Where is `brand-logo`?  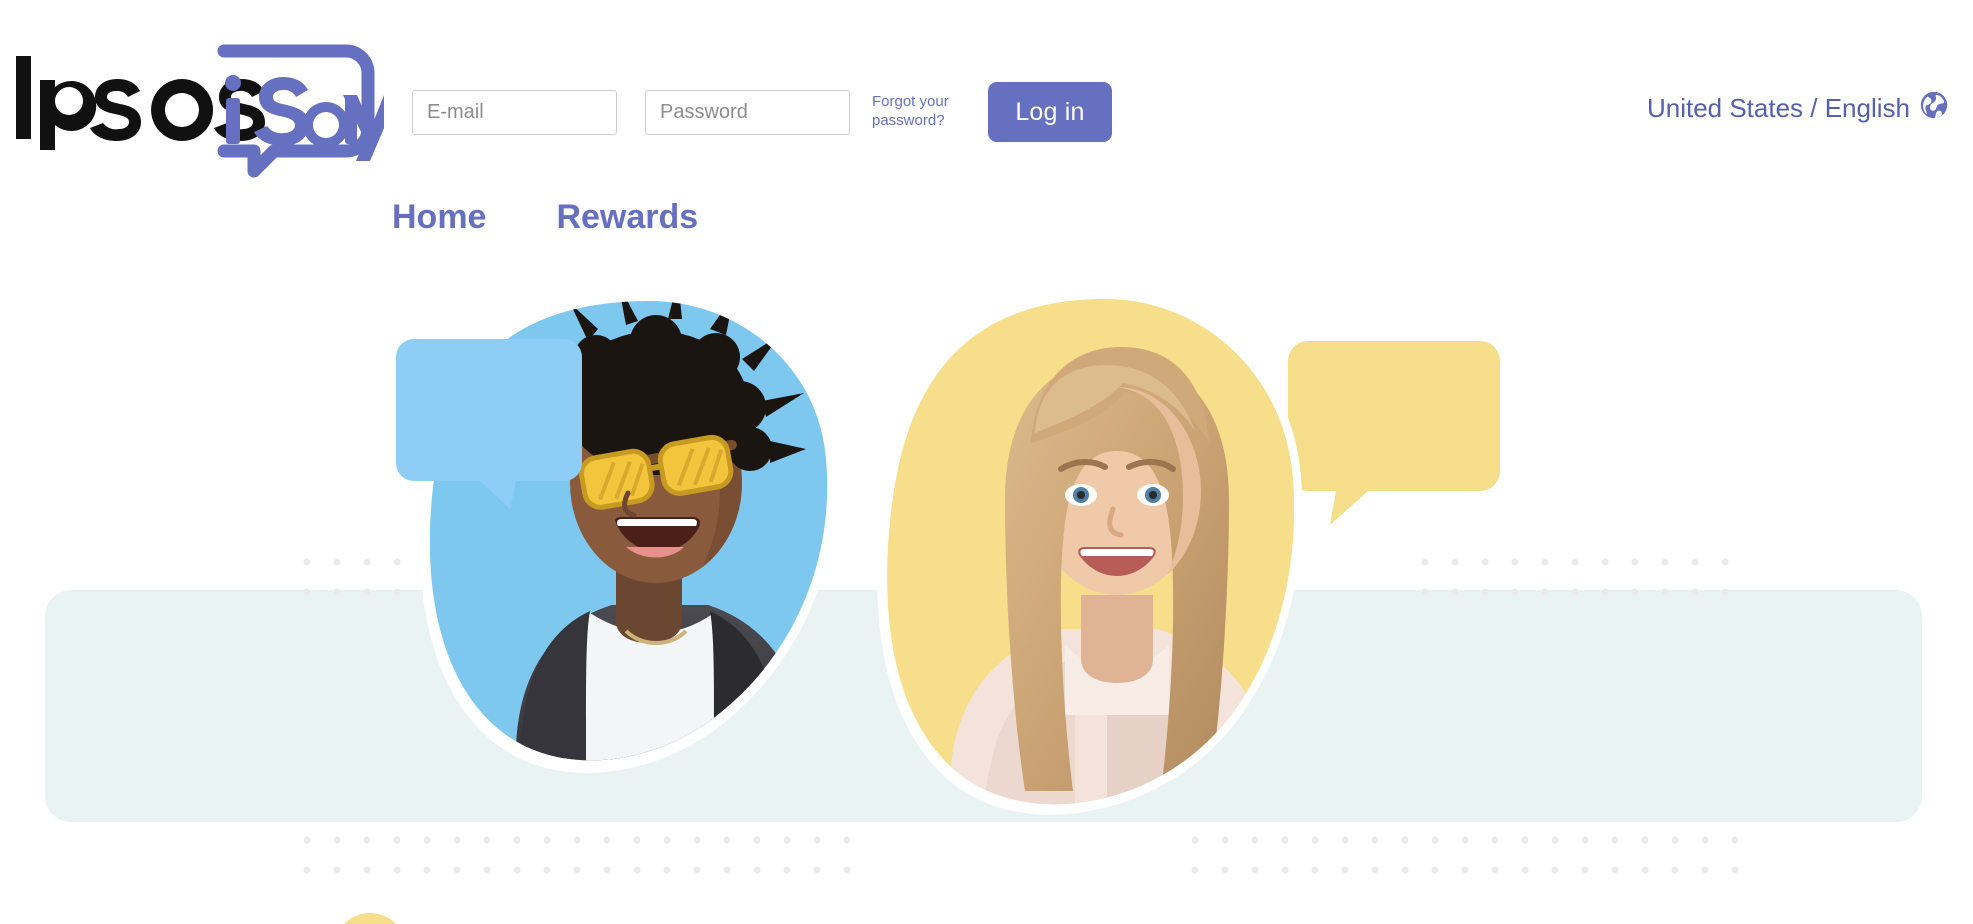 brand-logo is located at coordinates (199, 108).